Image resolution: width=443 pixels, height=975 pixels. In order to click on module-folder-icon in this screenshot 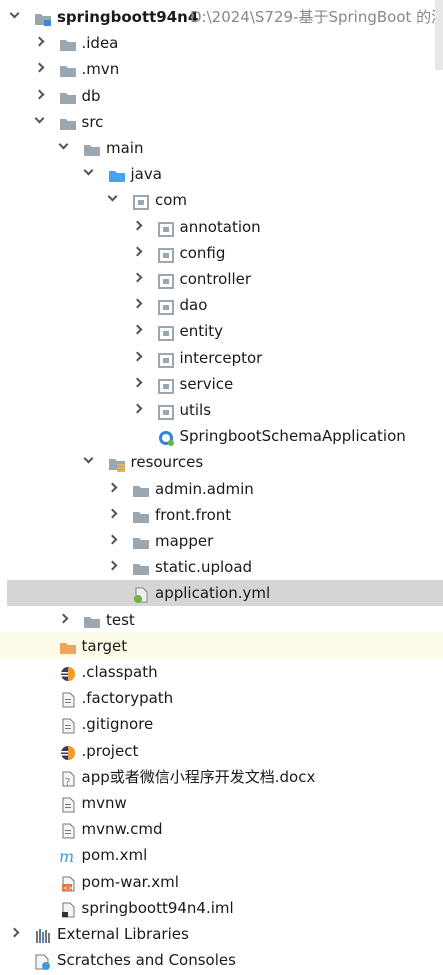, I will do `click(43, 17)`.